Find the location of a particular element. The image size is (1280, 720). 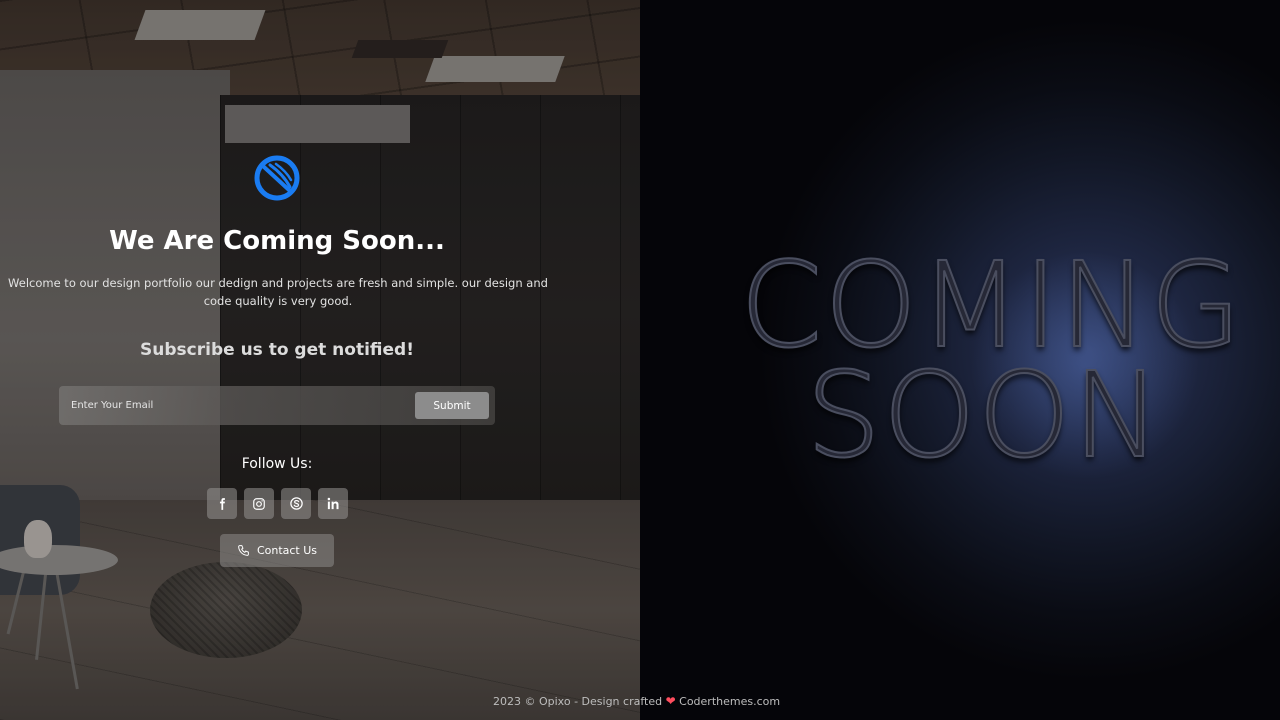

social-links is located at coordinates (278, 503).